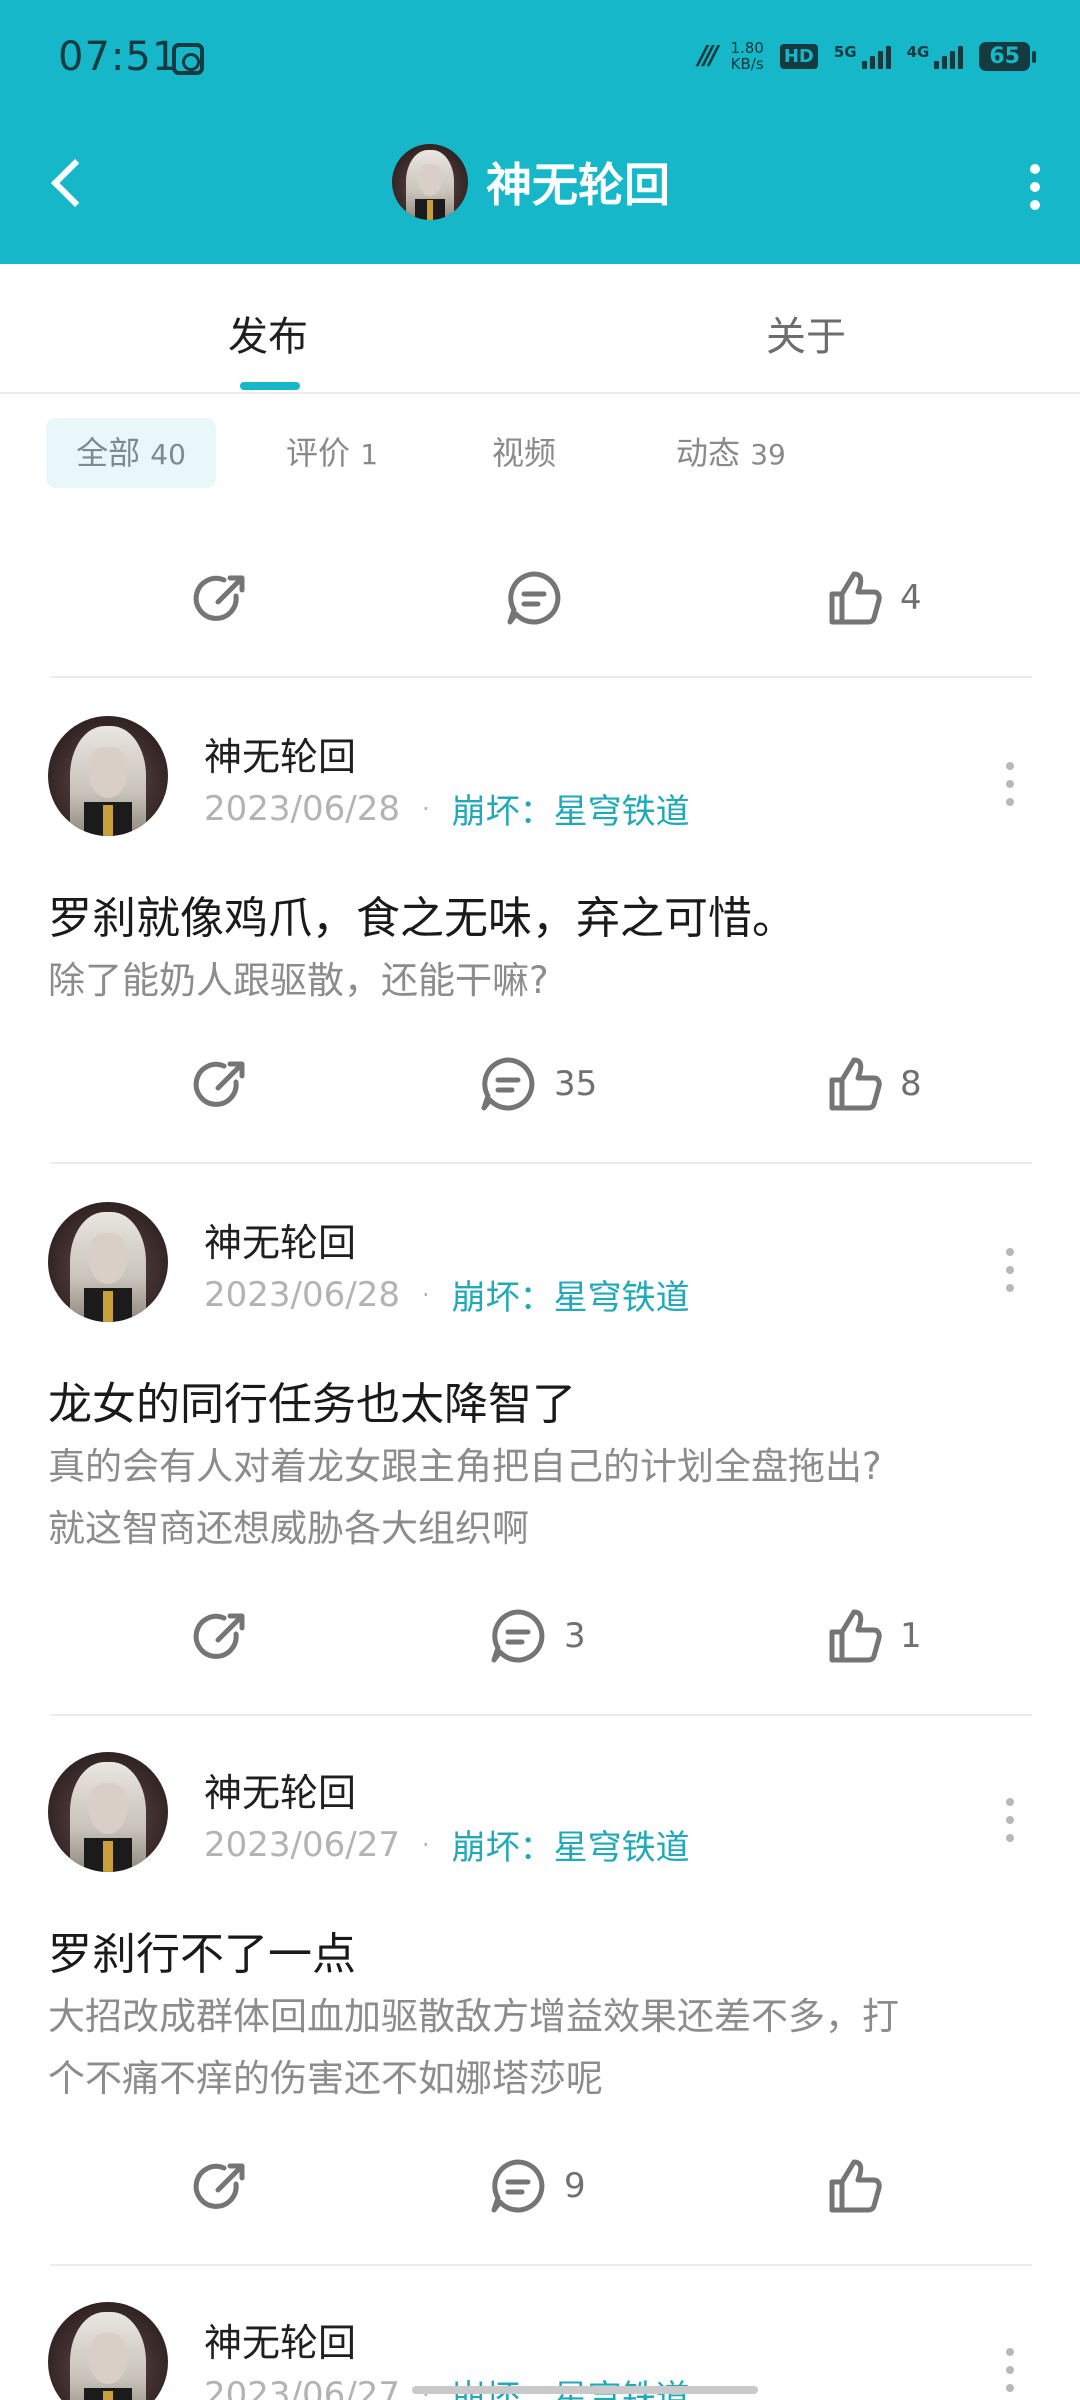  I want to click on comment-button: 9, so click(536, 2186).